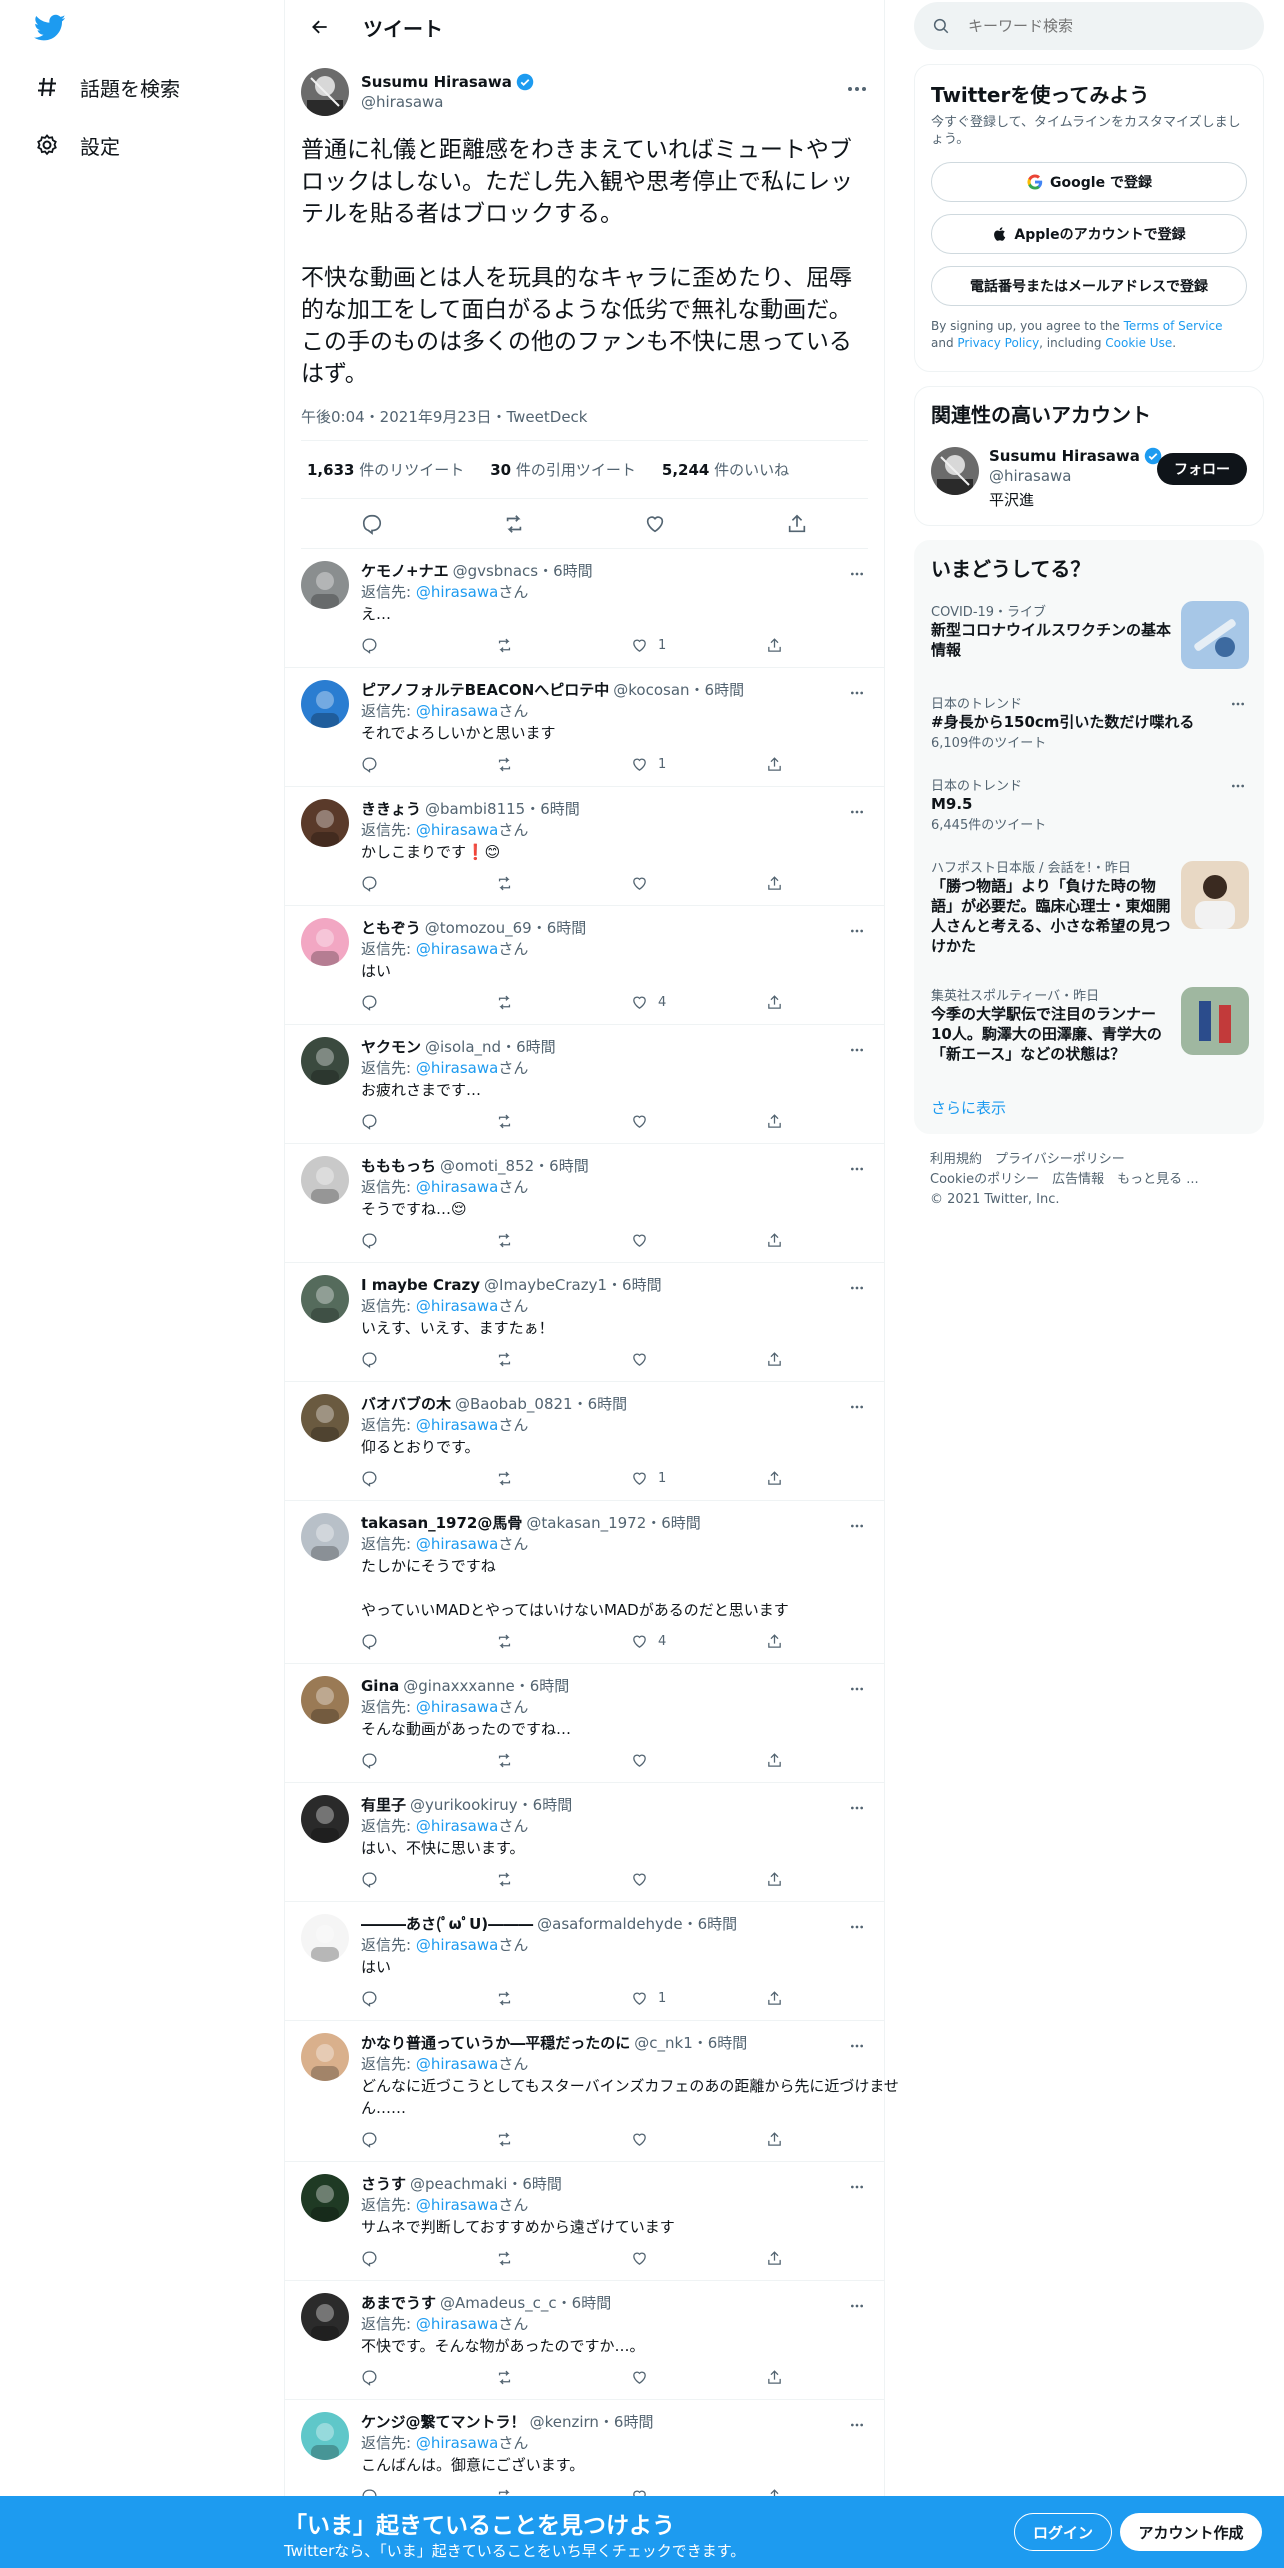 The image size is (1284, 2568). Describe the element at coordinates (725, 469) in the screenshot. I see `likes-stat: 5,244 件のいいね` at that location.